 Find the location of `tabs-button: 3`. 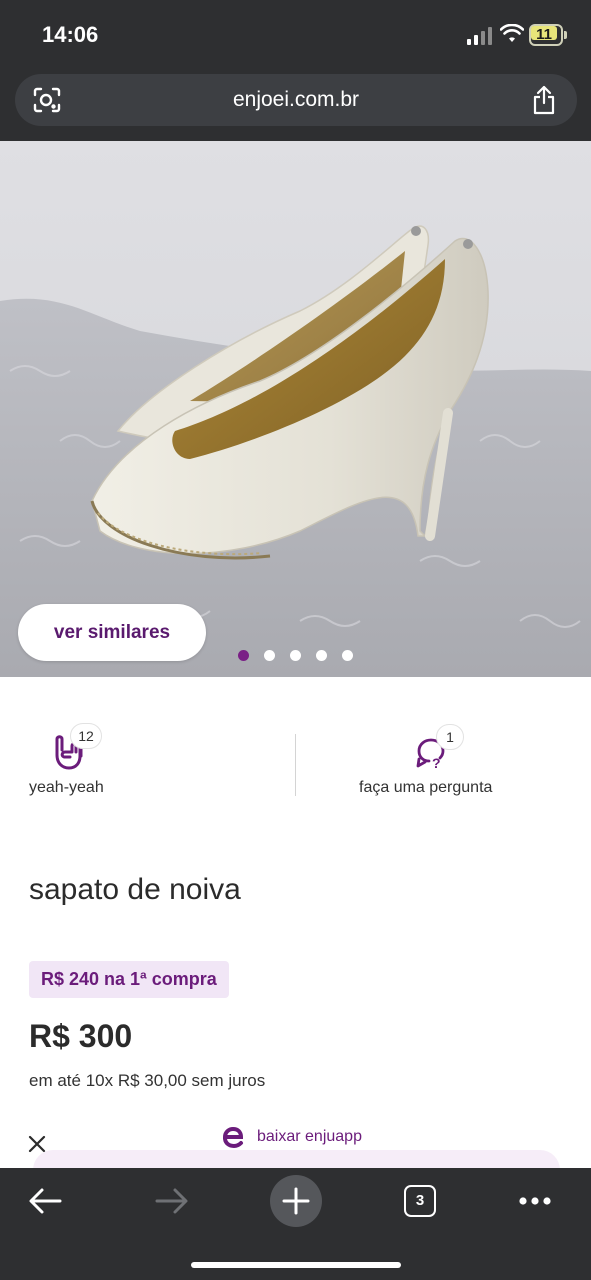

tabs-button: 3 is located at coordinates (420, 1201).